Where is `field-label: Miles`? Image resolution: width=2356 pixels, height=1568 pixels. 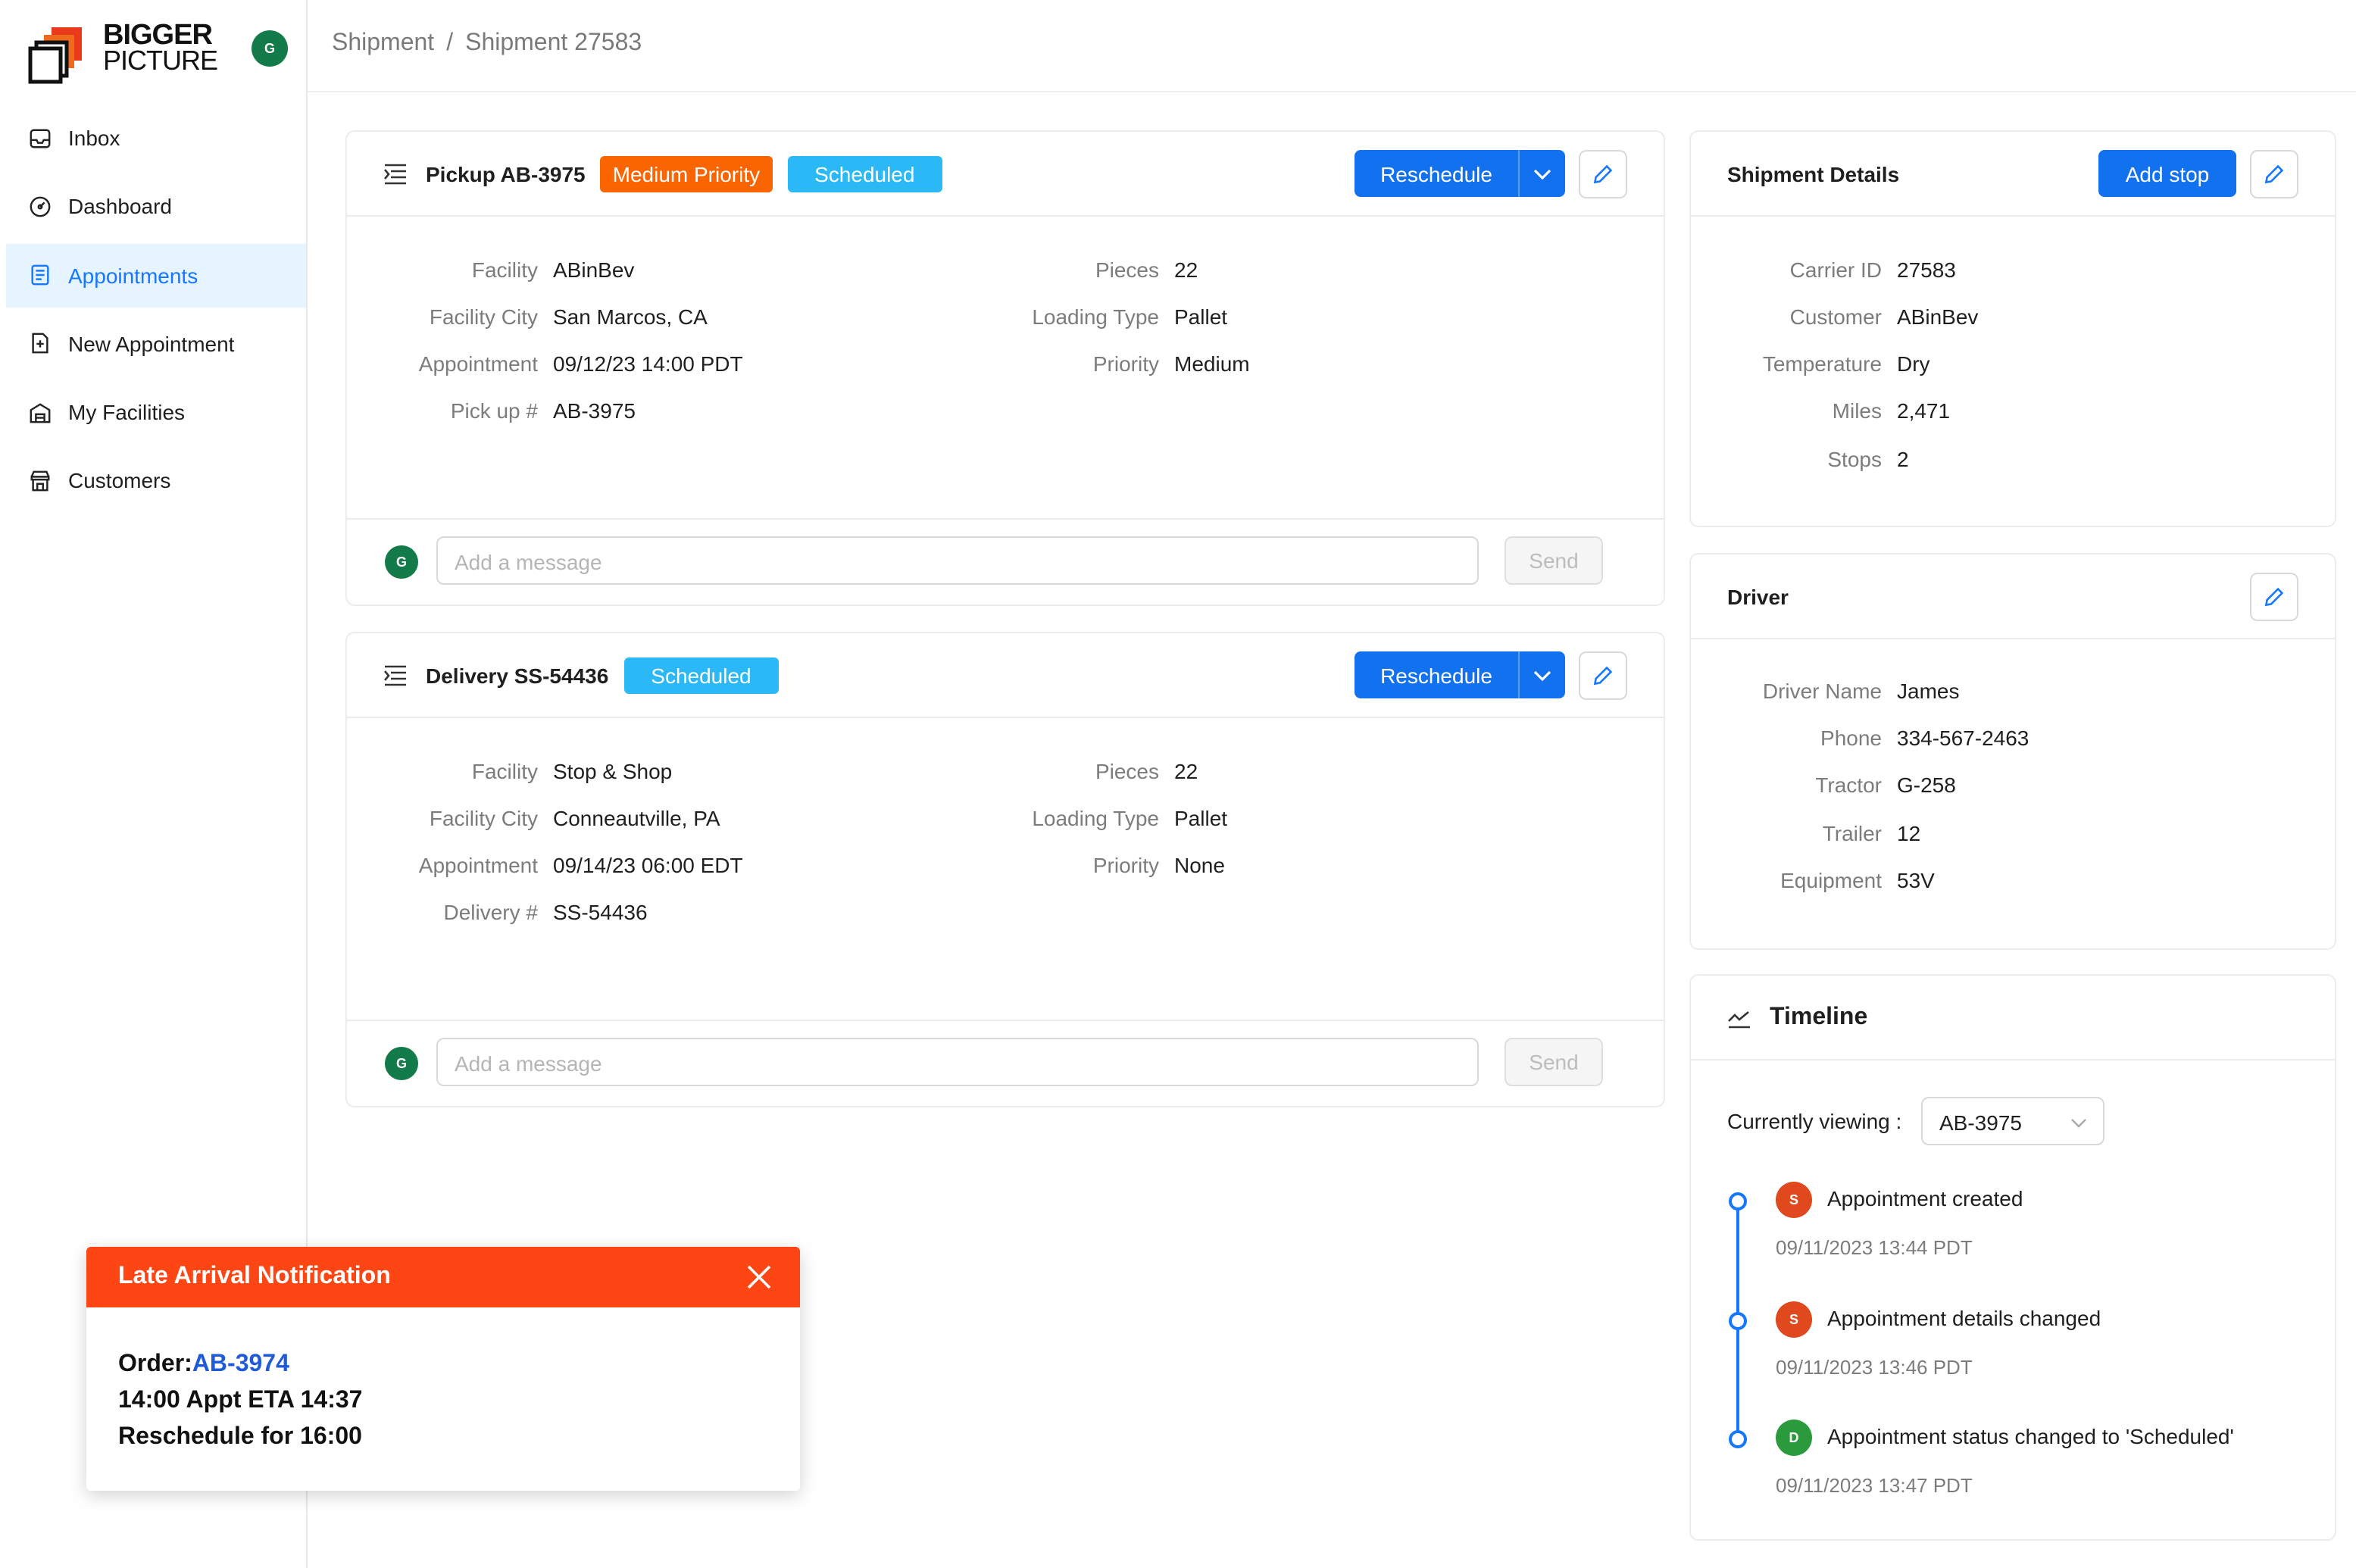 field-label: Miles is located at coordinates (1857, 411).